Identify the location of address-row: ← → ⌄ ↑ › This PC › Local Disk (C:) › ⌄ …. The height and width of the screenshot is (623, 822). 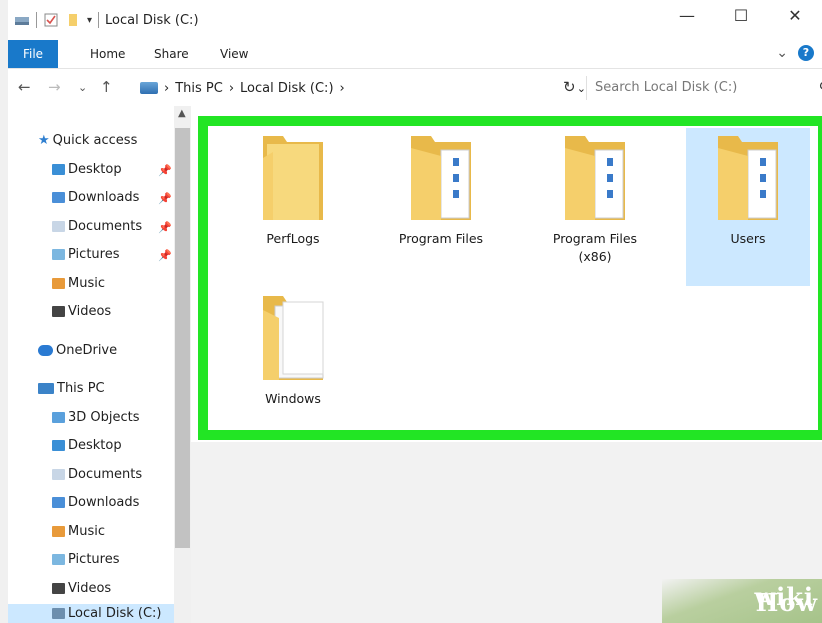
(415, 88).